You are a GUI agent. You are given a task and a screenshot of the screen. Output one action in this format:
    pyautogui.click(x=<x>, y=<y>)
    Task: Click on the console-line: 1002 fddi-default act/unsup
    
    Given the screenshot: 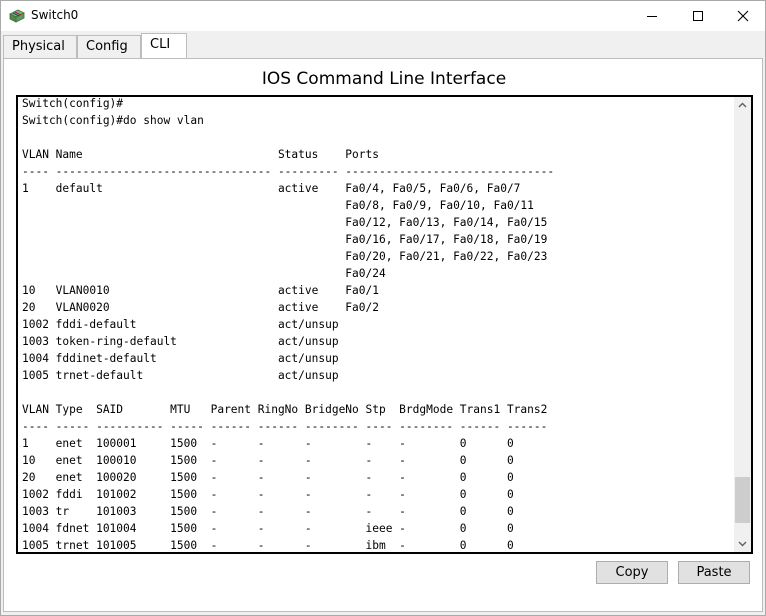 What is the action you would take?
    pyautogui.click(x=180, y=324)
    